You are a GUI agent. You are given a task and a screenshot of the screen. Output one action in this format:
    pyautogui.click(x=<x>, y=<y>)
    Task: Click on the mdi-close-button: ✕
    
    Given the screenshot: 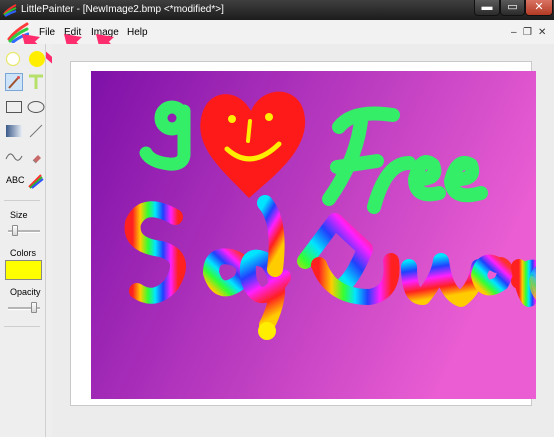 What is the action you would take?
    pyautogui.click(x=542, y=32)
    